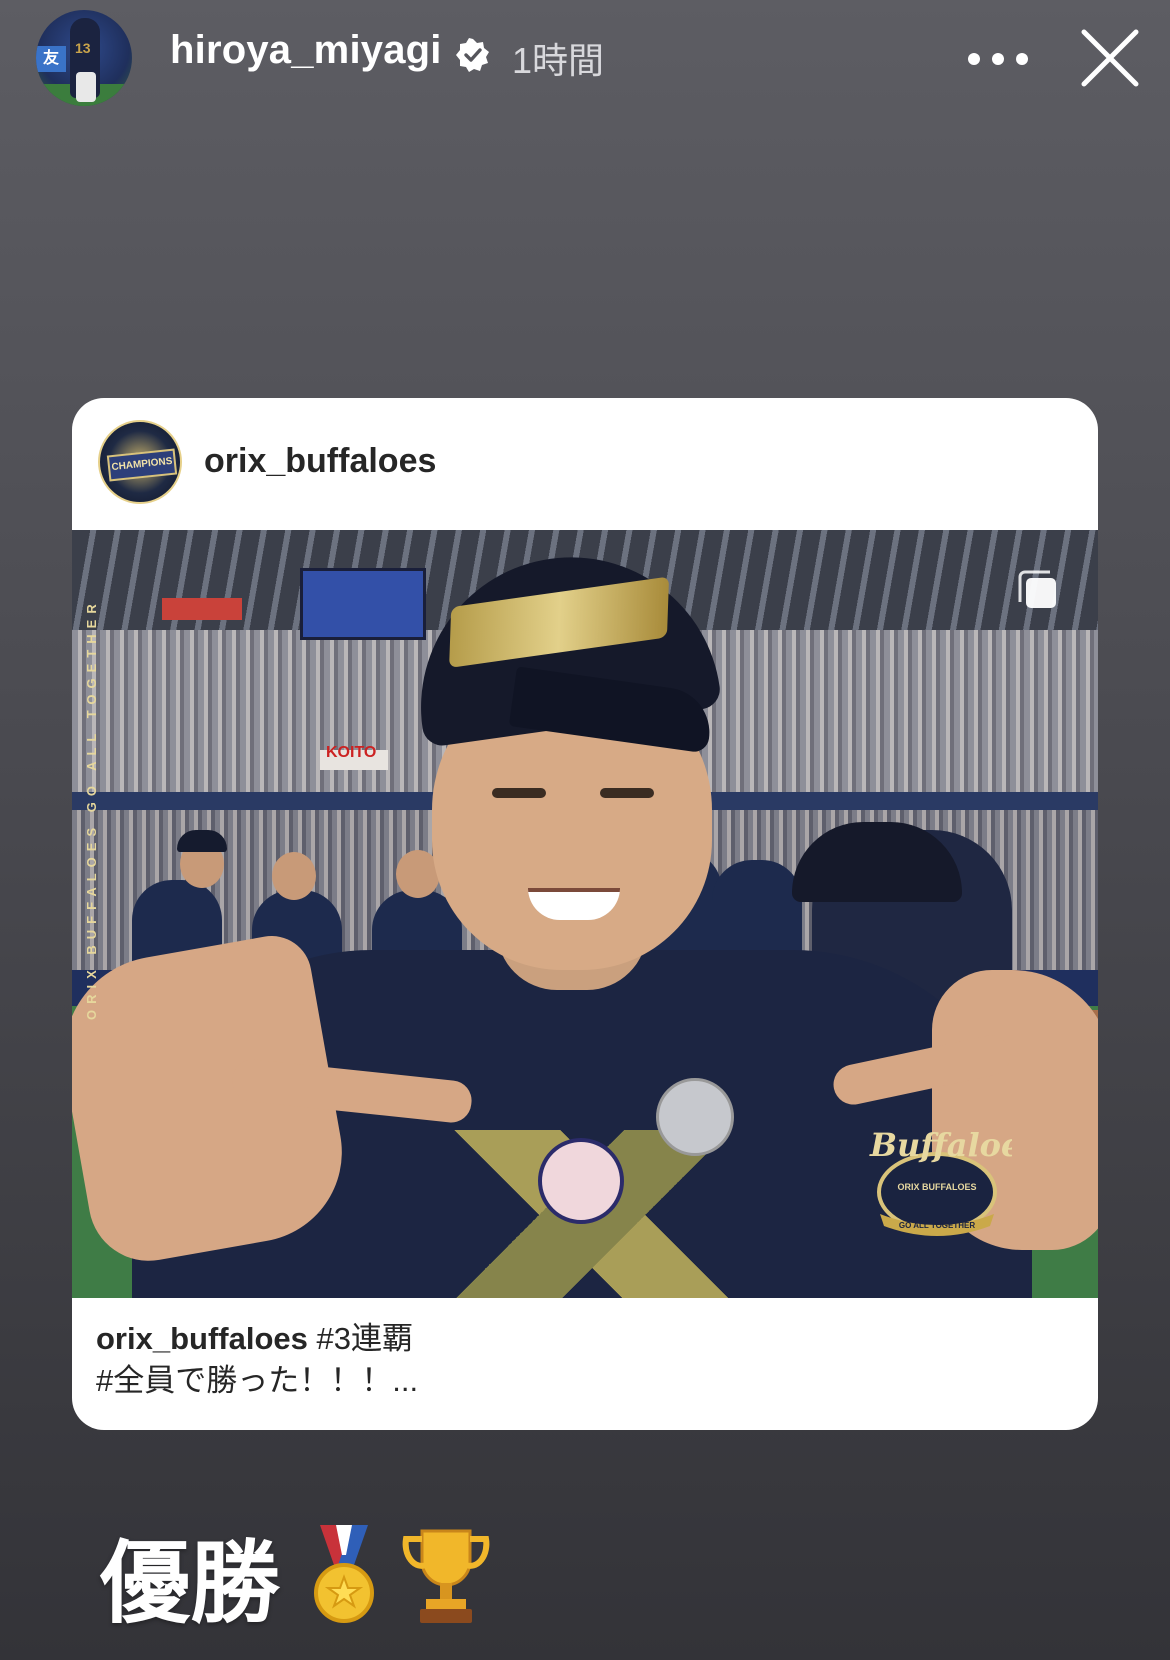  What do you see at coordinates (936, 1187) in the screenshot?
I see `svg-text: ORIX BUFFALOES` at bounding box center [936, 1187].